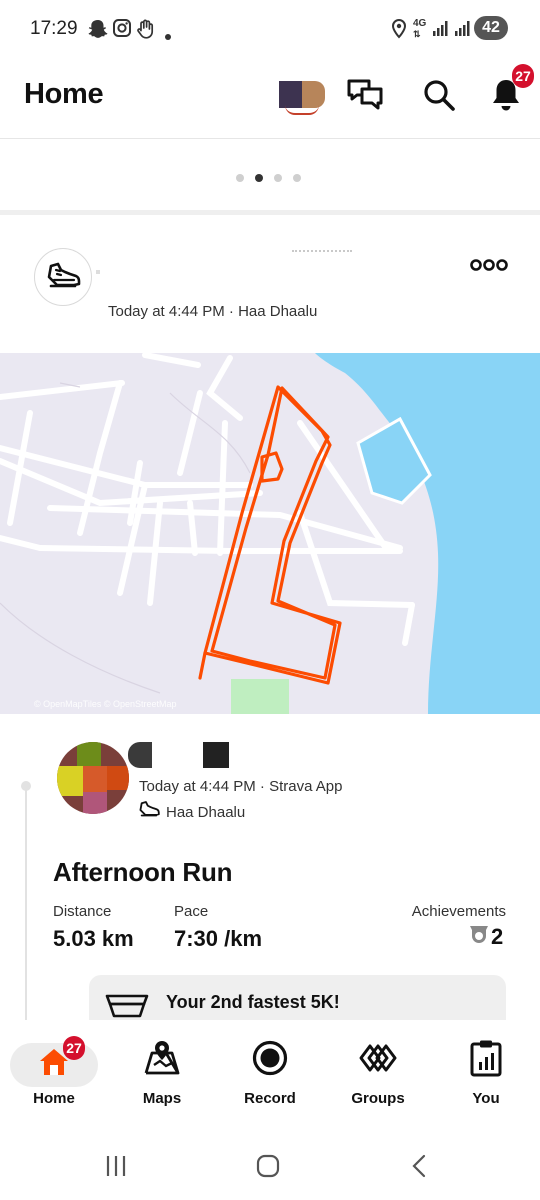 Image resolution: width=540 pixels, height=1200 pixels. Describe the element at coordinates (420, 23) in the screenshot. I see `network-label: 4G` at that location.